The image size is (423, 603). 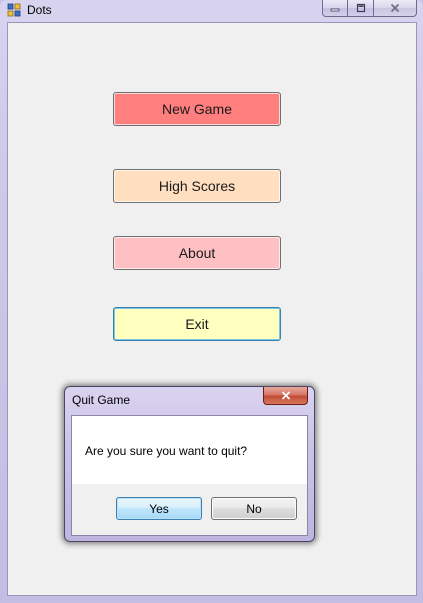 I want to click on high-scores-button: High Scores, so click(x=197, y=186).